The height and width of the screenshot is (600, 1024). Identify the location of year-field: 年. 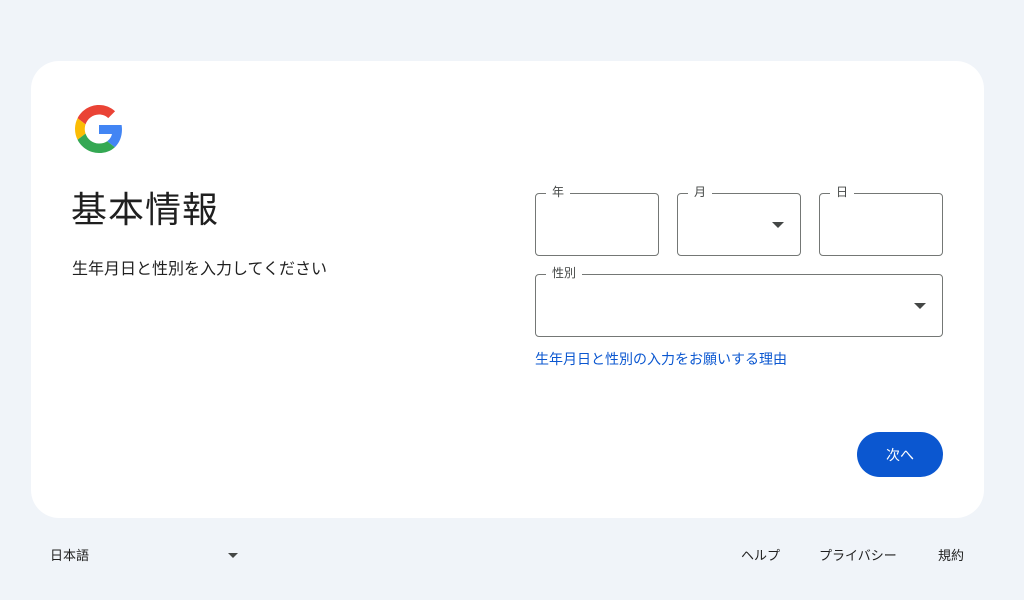
(597, 220).